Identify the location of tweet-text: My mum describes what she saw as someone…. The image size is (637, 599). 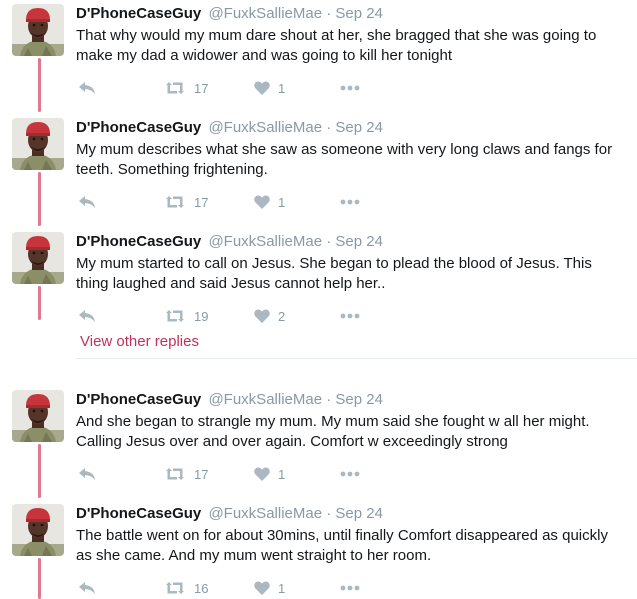
(344, 159).